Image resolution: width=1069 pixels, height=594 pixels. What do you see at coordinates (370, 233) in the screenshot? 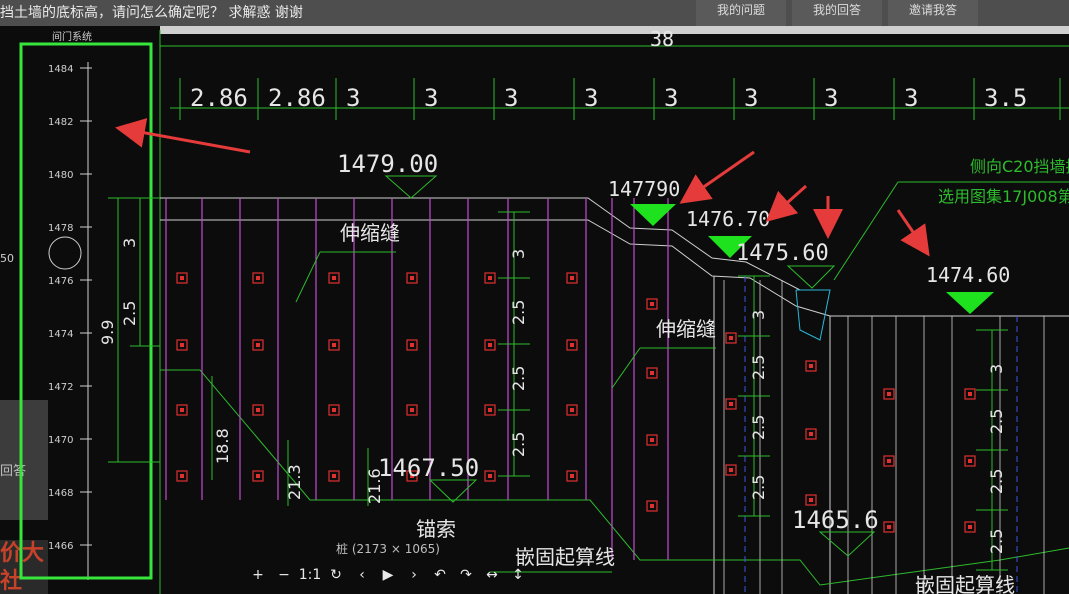
I see `expansion-joint-label-1: 伸缩缝` at bounding box center [370, 233].